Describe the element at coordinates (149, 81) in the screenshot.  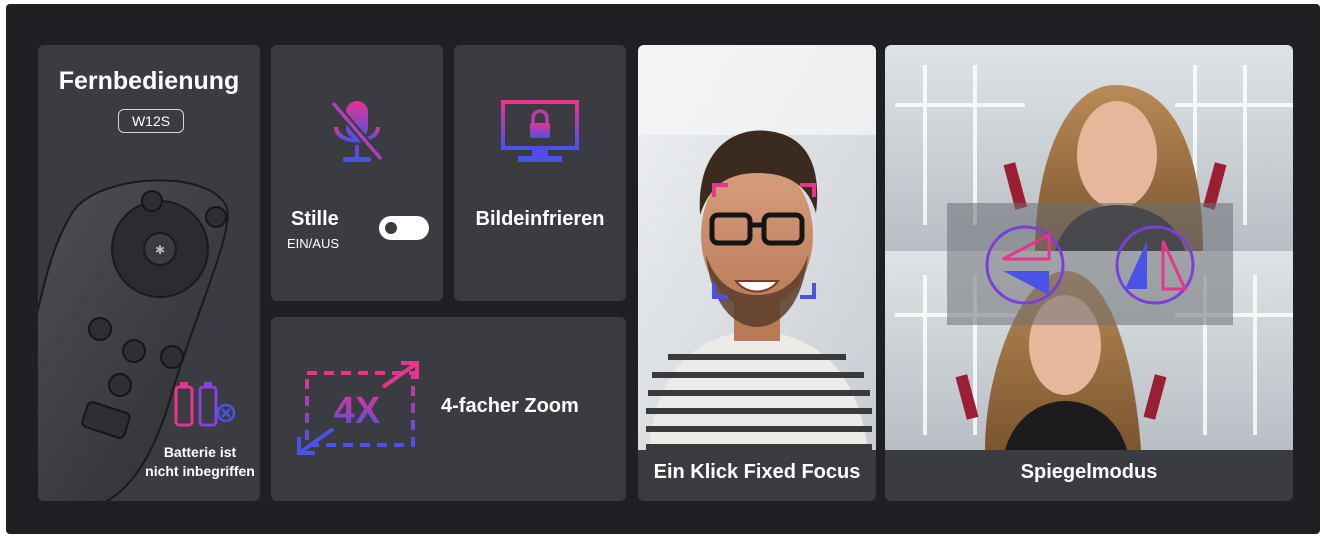
I see `remote-title: Fernbedienung` at that location.